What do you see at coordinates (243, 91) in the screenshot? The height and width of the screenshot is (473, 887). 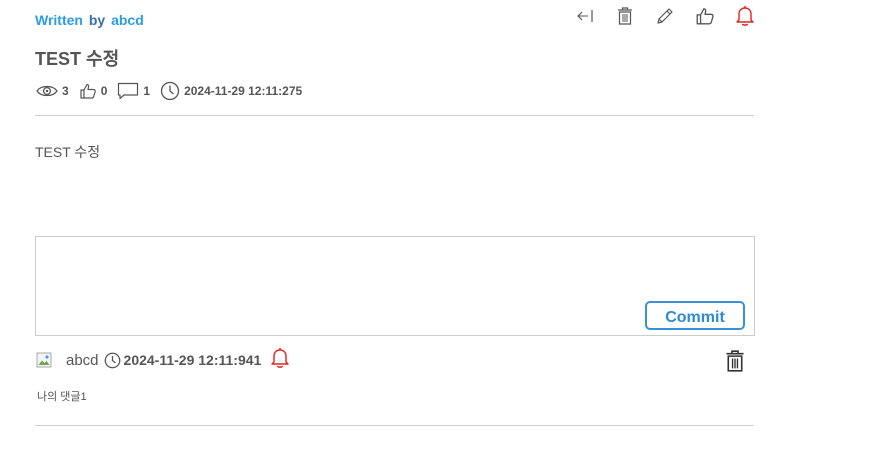 I see `post-timestamp: 2024-11-29 12:11:275` at bounding box center [243, 91].